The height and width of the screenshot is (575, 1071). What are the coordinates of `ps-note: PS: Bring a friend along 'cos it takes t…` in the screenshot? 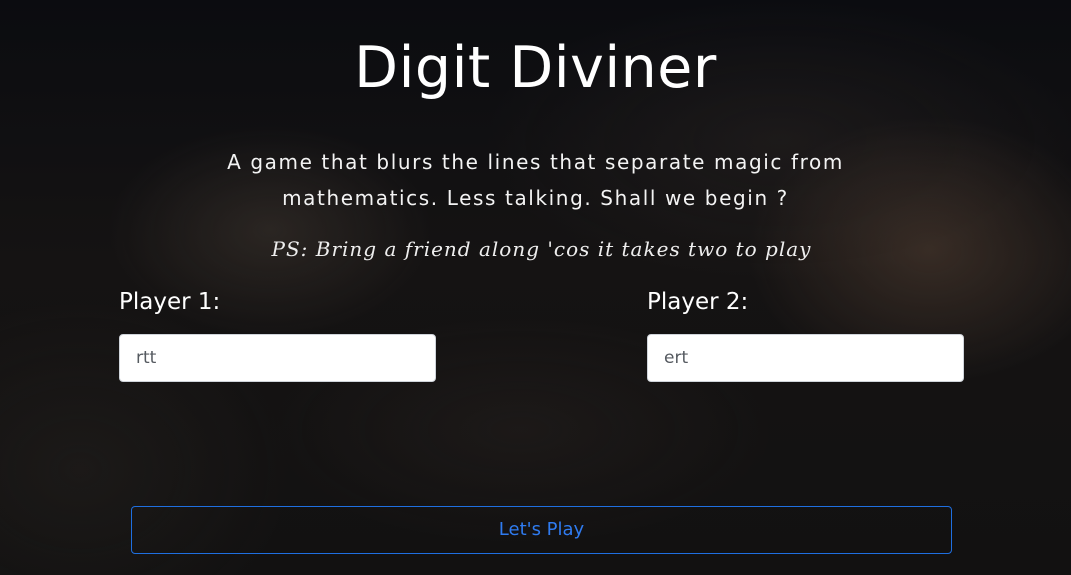 It's located at (541, 249).